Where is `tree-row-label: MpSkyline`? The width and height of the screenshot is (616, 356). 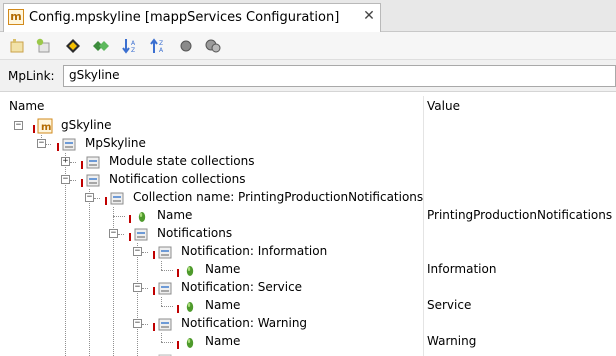
tree-row-label: MpSkyline is located at coordinates (115, 143).